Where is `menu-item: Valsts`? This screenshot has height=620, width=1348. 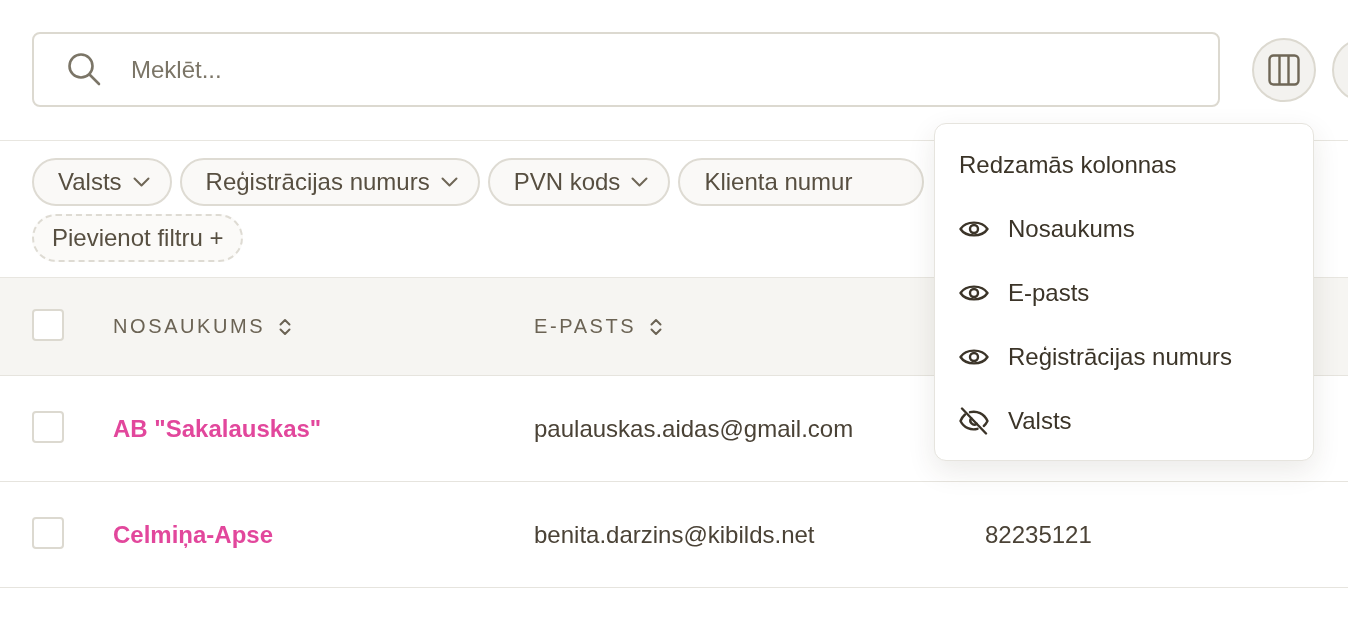 menu-item: Valsts is located at coordinates (1124, 421).